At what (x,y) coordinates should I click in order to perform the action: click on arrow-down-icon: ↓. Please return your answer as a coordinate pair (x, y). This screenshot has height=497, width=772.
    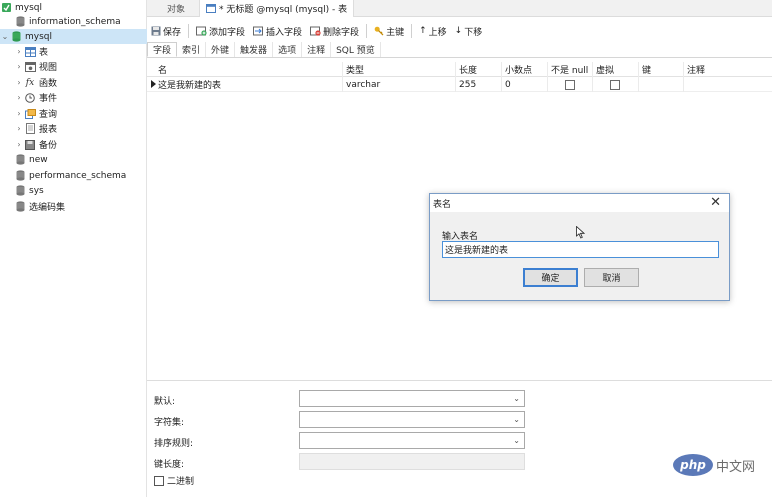
    Looking at the image, I should click on (458, 31).